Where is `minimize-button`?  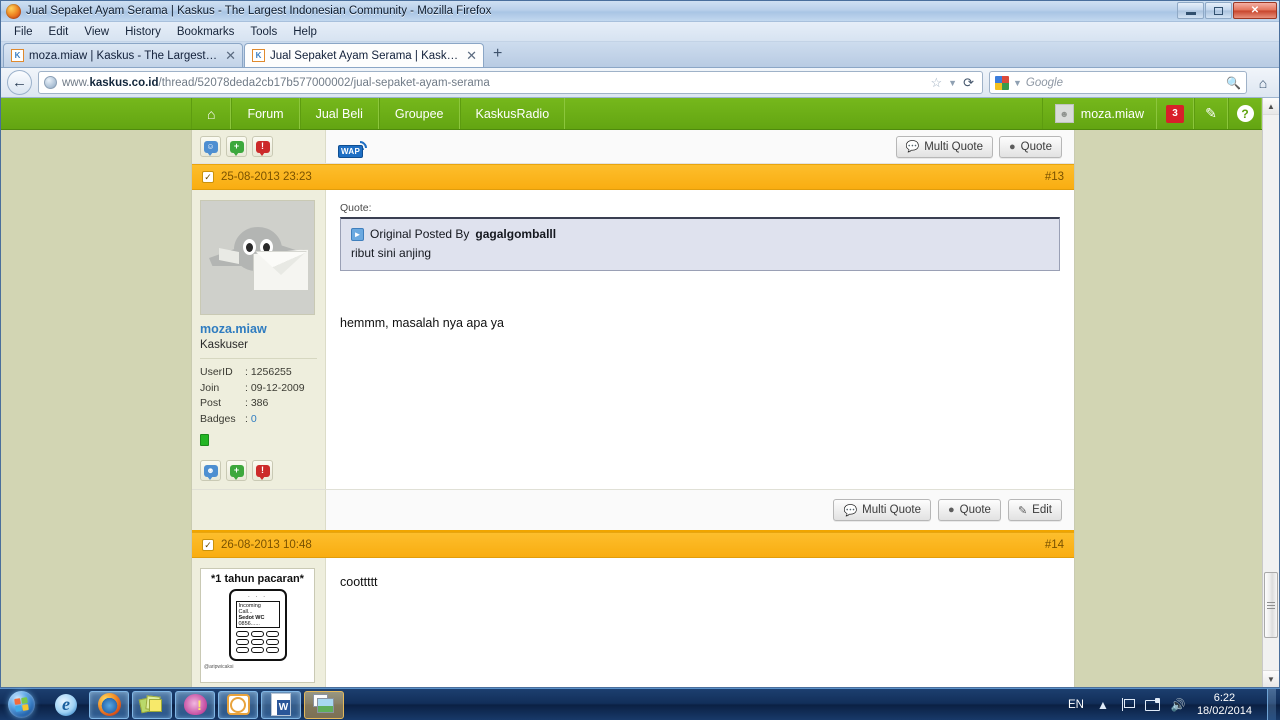
minimize-button is located at coordinates (1190, 10).